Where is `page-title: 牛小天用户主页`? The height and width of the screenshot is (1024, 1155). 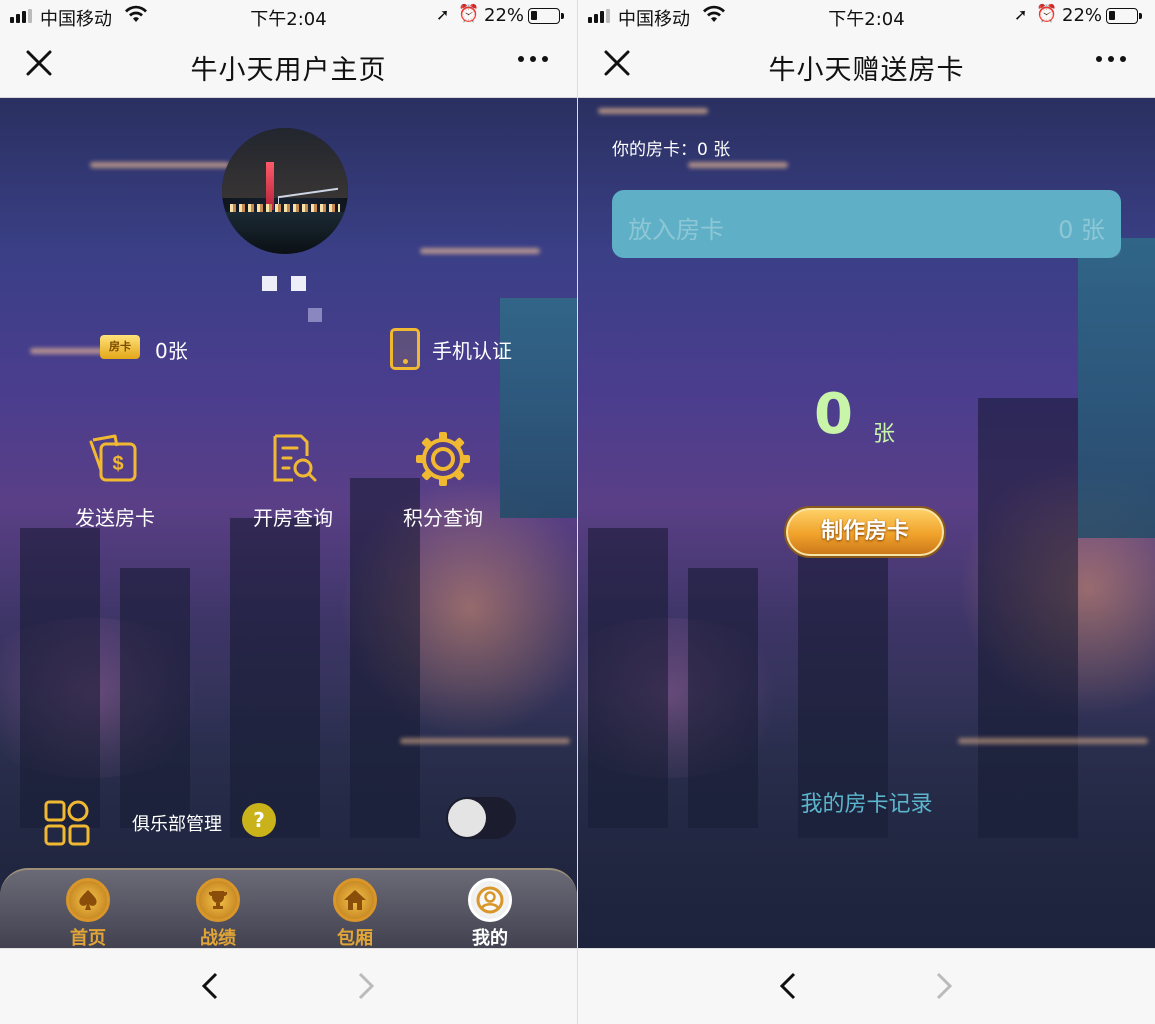
page-title: 牛小天用户主页 is located at coordinates (288, 70).